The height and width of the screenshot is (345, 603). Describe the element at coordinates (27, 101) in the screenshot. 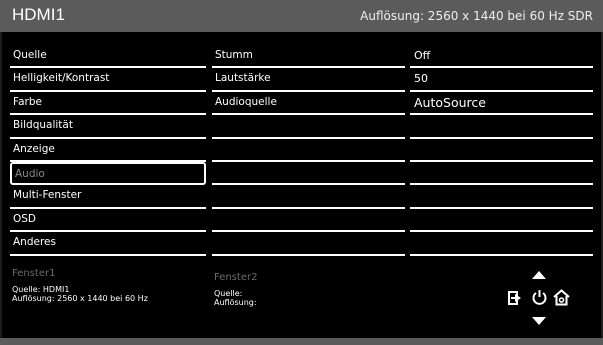

I see `menu-item-label: Farbe` at that location.